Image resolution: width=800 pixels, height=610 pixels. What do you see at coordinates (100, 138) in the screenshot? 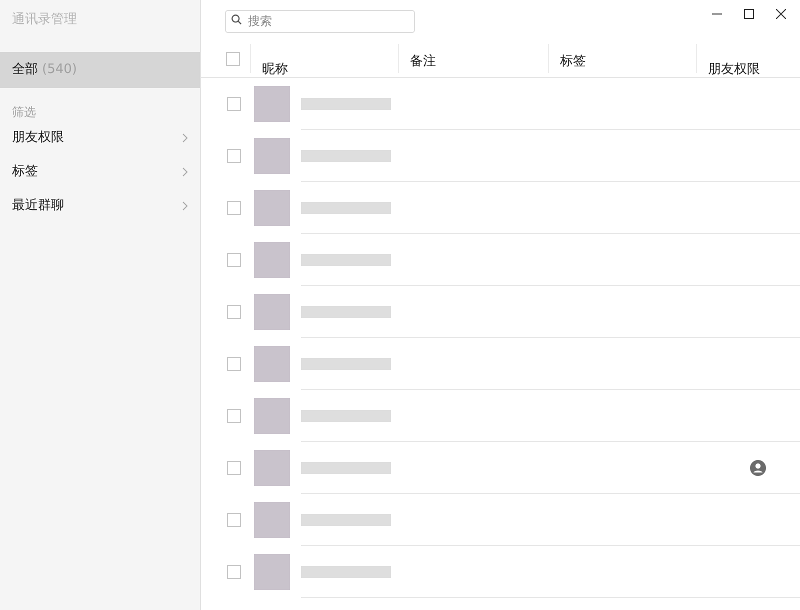
I see `filter-item: 朋友权限` at bounding box center [100, 138].